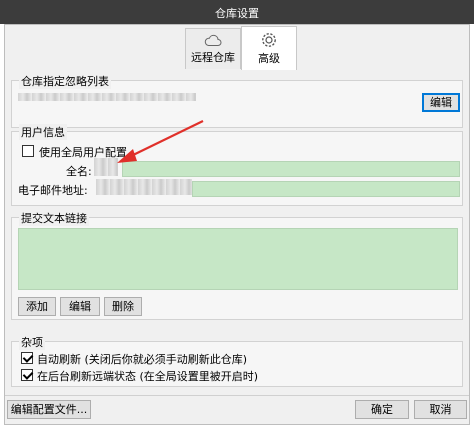  I want to click on email-blurred, so click(144, 187).